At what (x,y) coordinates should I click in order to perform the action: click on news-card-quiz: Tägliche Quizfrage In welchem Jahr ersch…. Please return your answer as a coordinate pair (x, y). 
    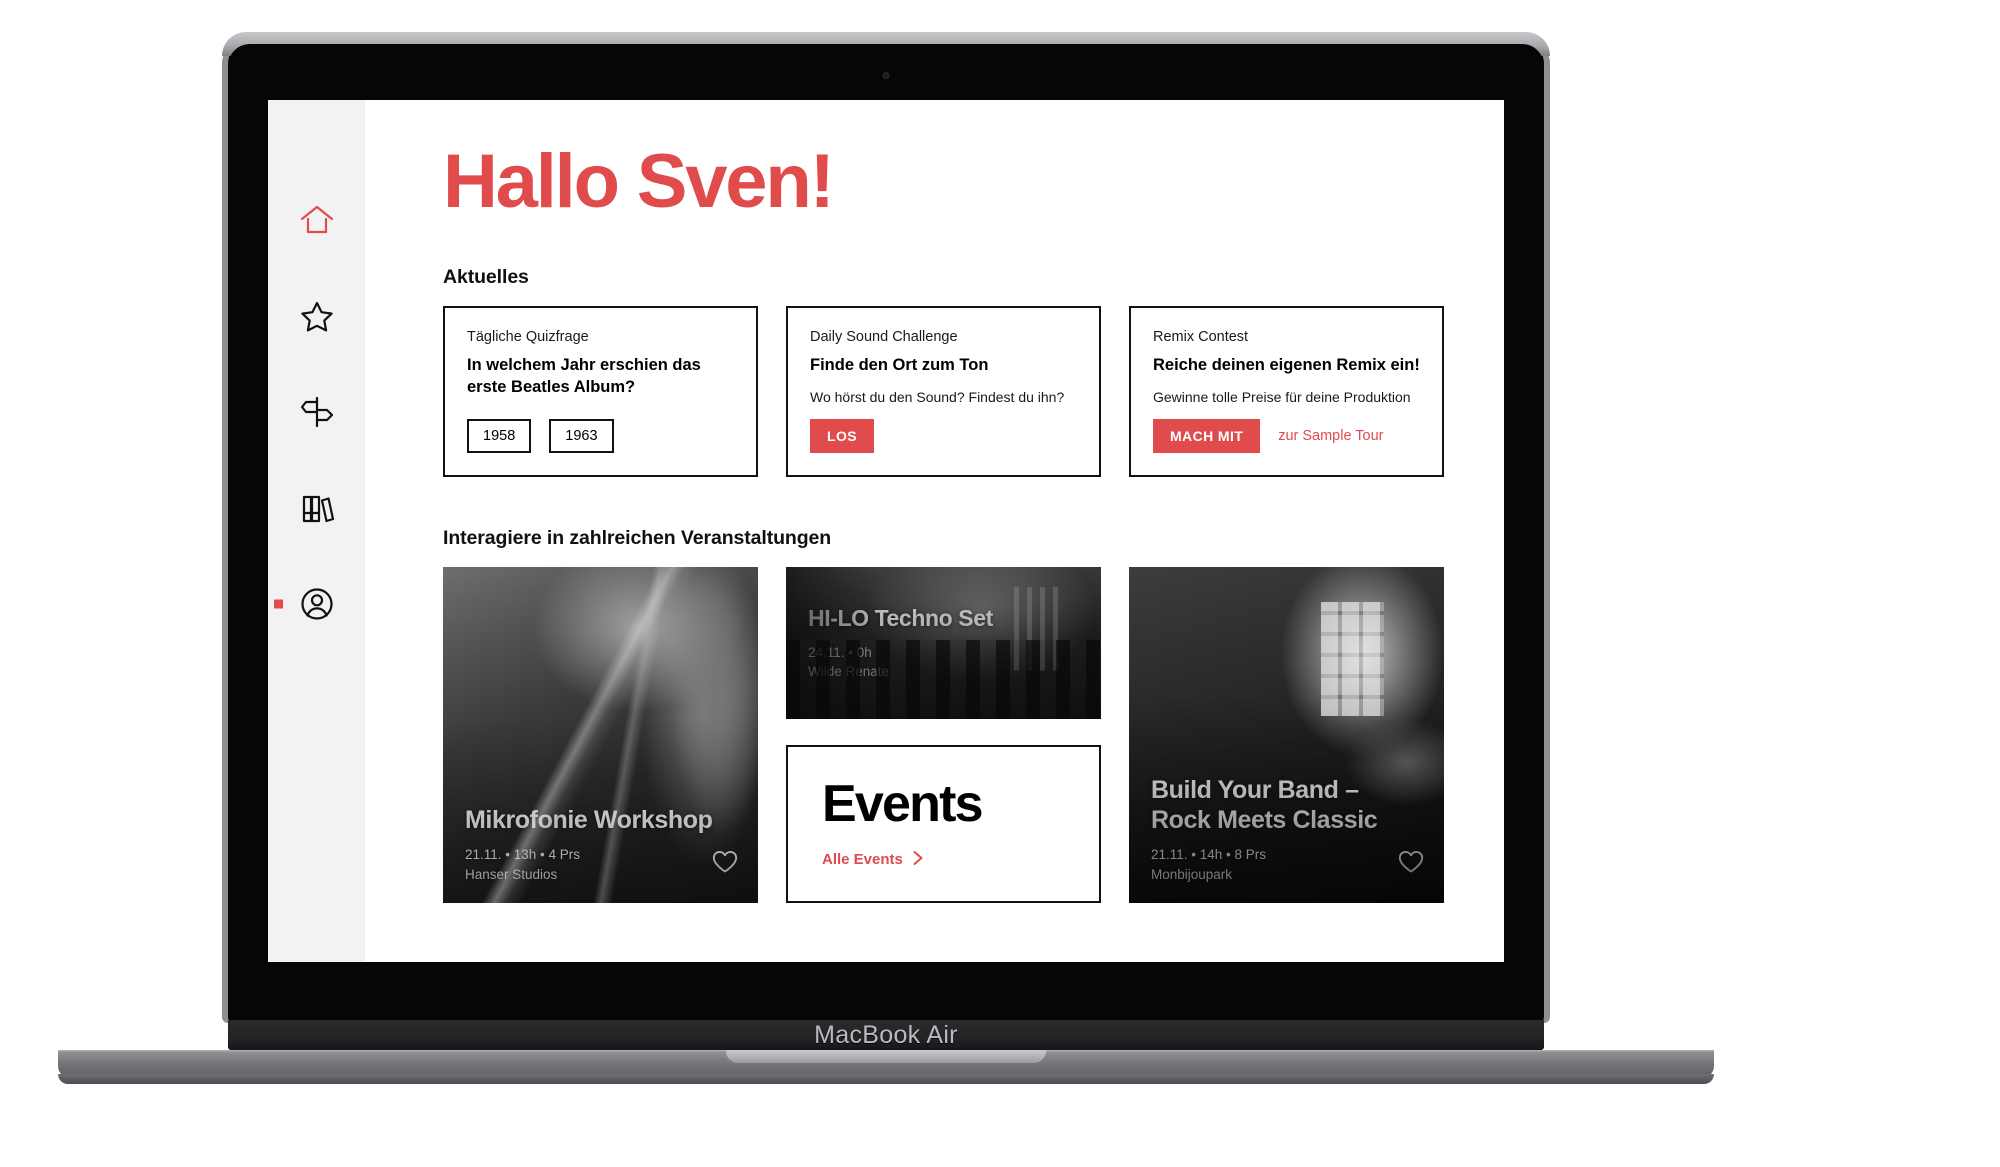
    Looking at the image, I should click on (600, 391).